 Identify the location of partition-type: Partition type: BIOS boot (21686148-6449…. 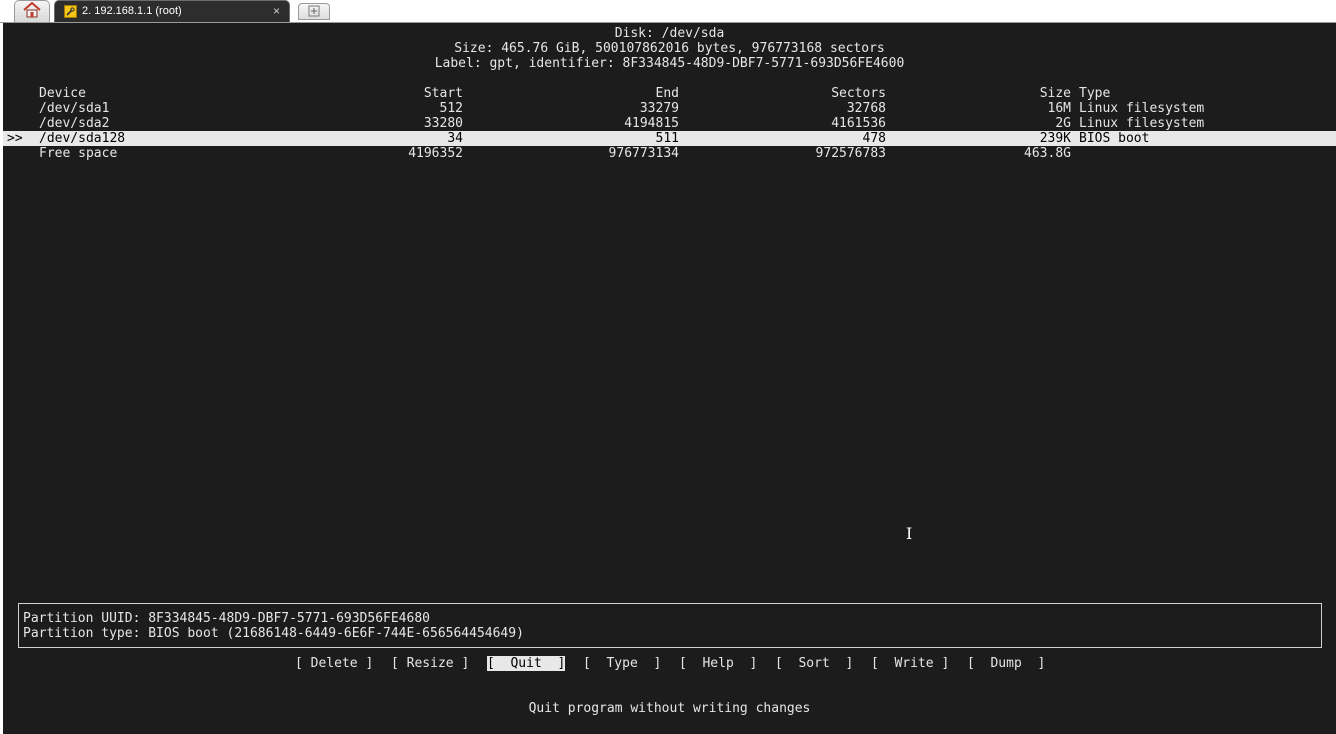
(273, 633).